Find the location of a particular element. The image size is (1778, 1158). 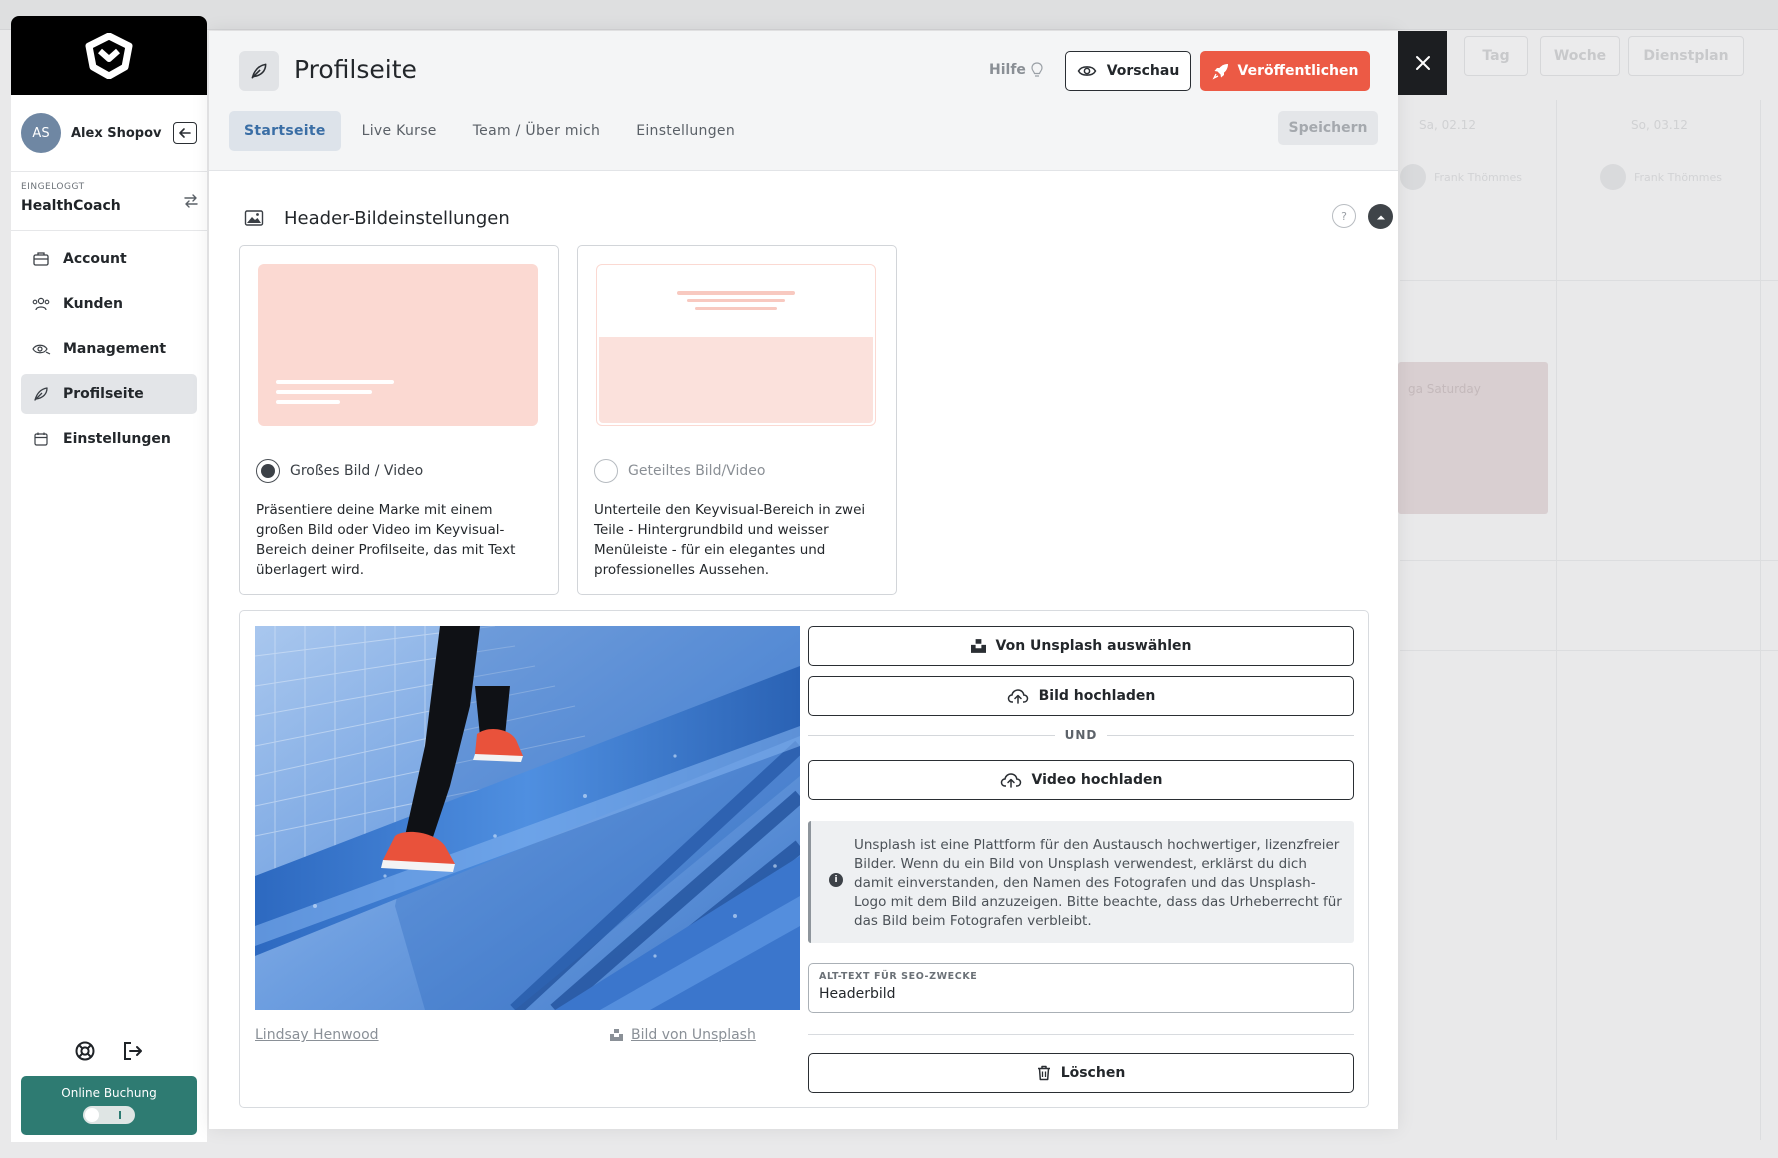

unsplash-source-label: Bild von Unsplash is located at coordinates (693, 1035).